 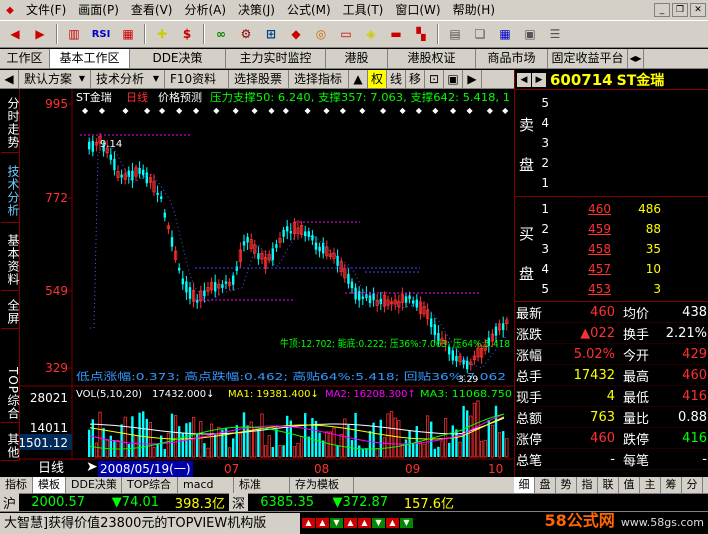 I want to click on buy-row: 2 459 88, so click(x=611, y=229).